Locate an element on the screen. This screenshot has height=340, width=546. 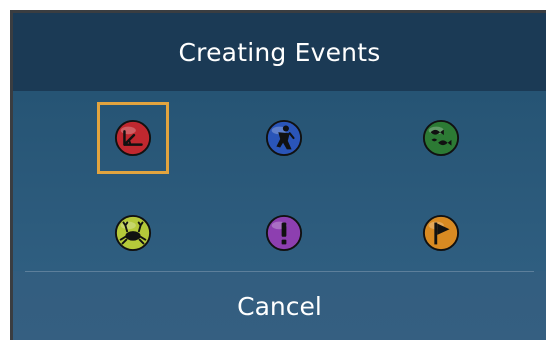
cancel-label: Cancel is located at coordinates (279, 306).